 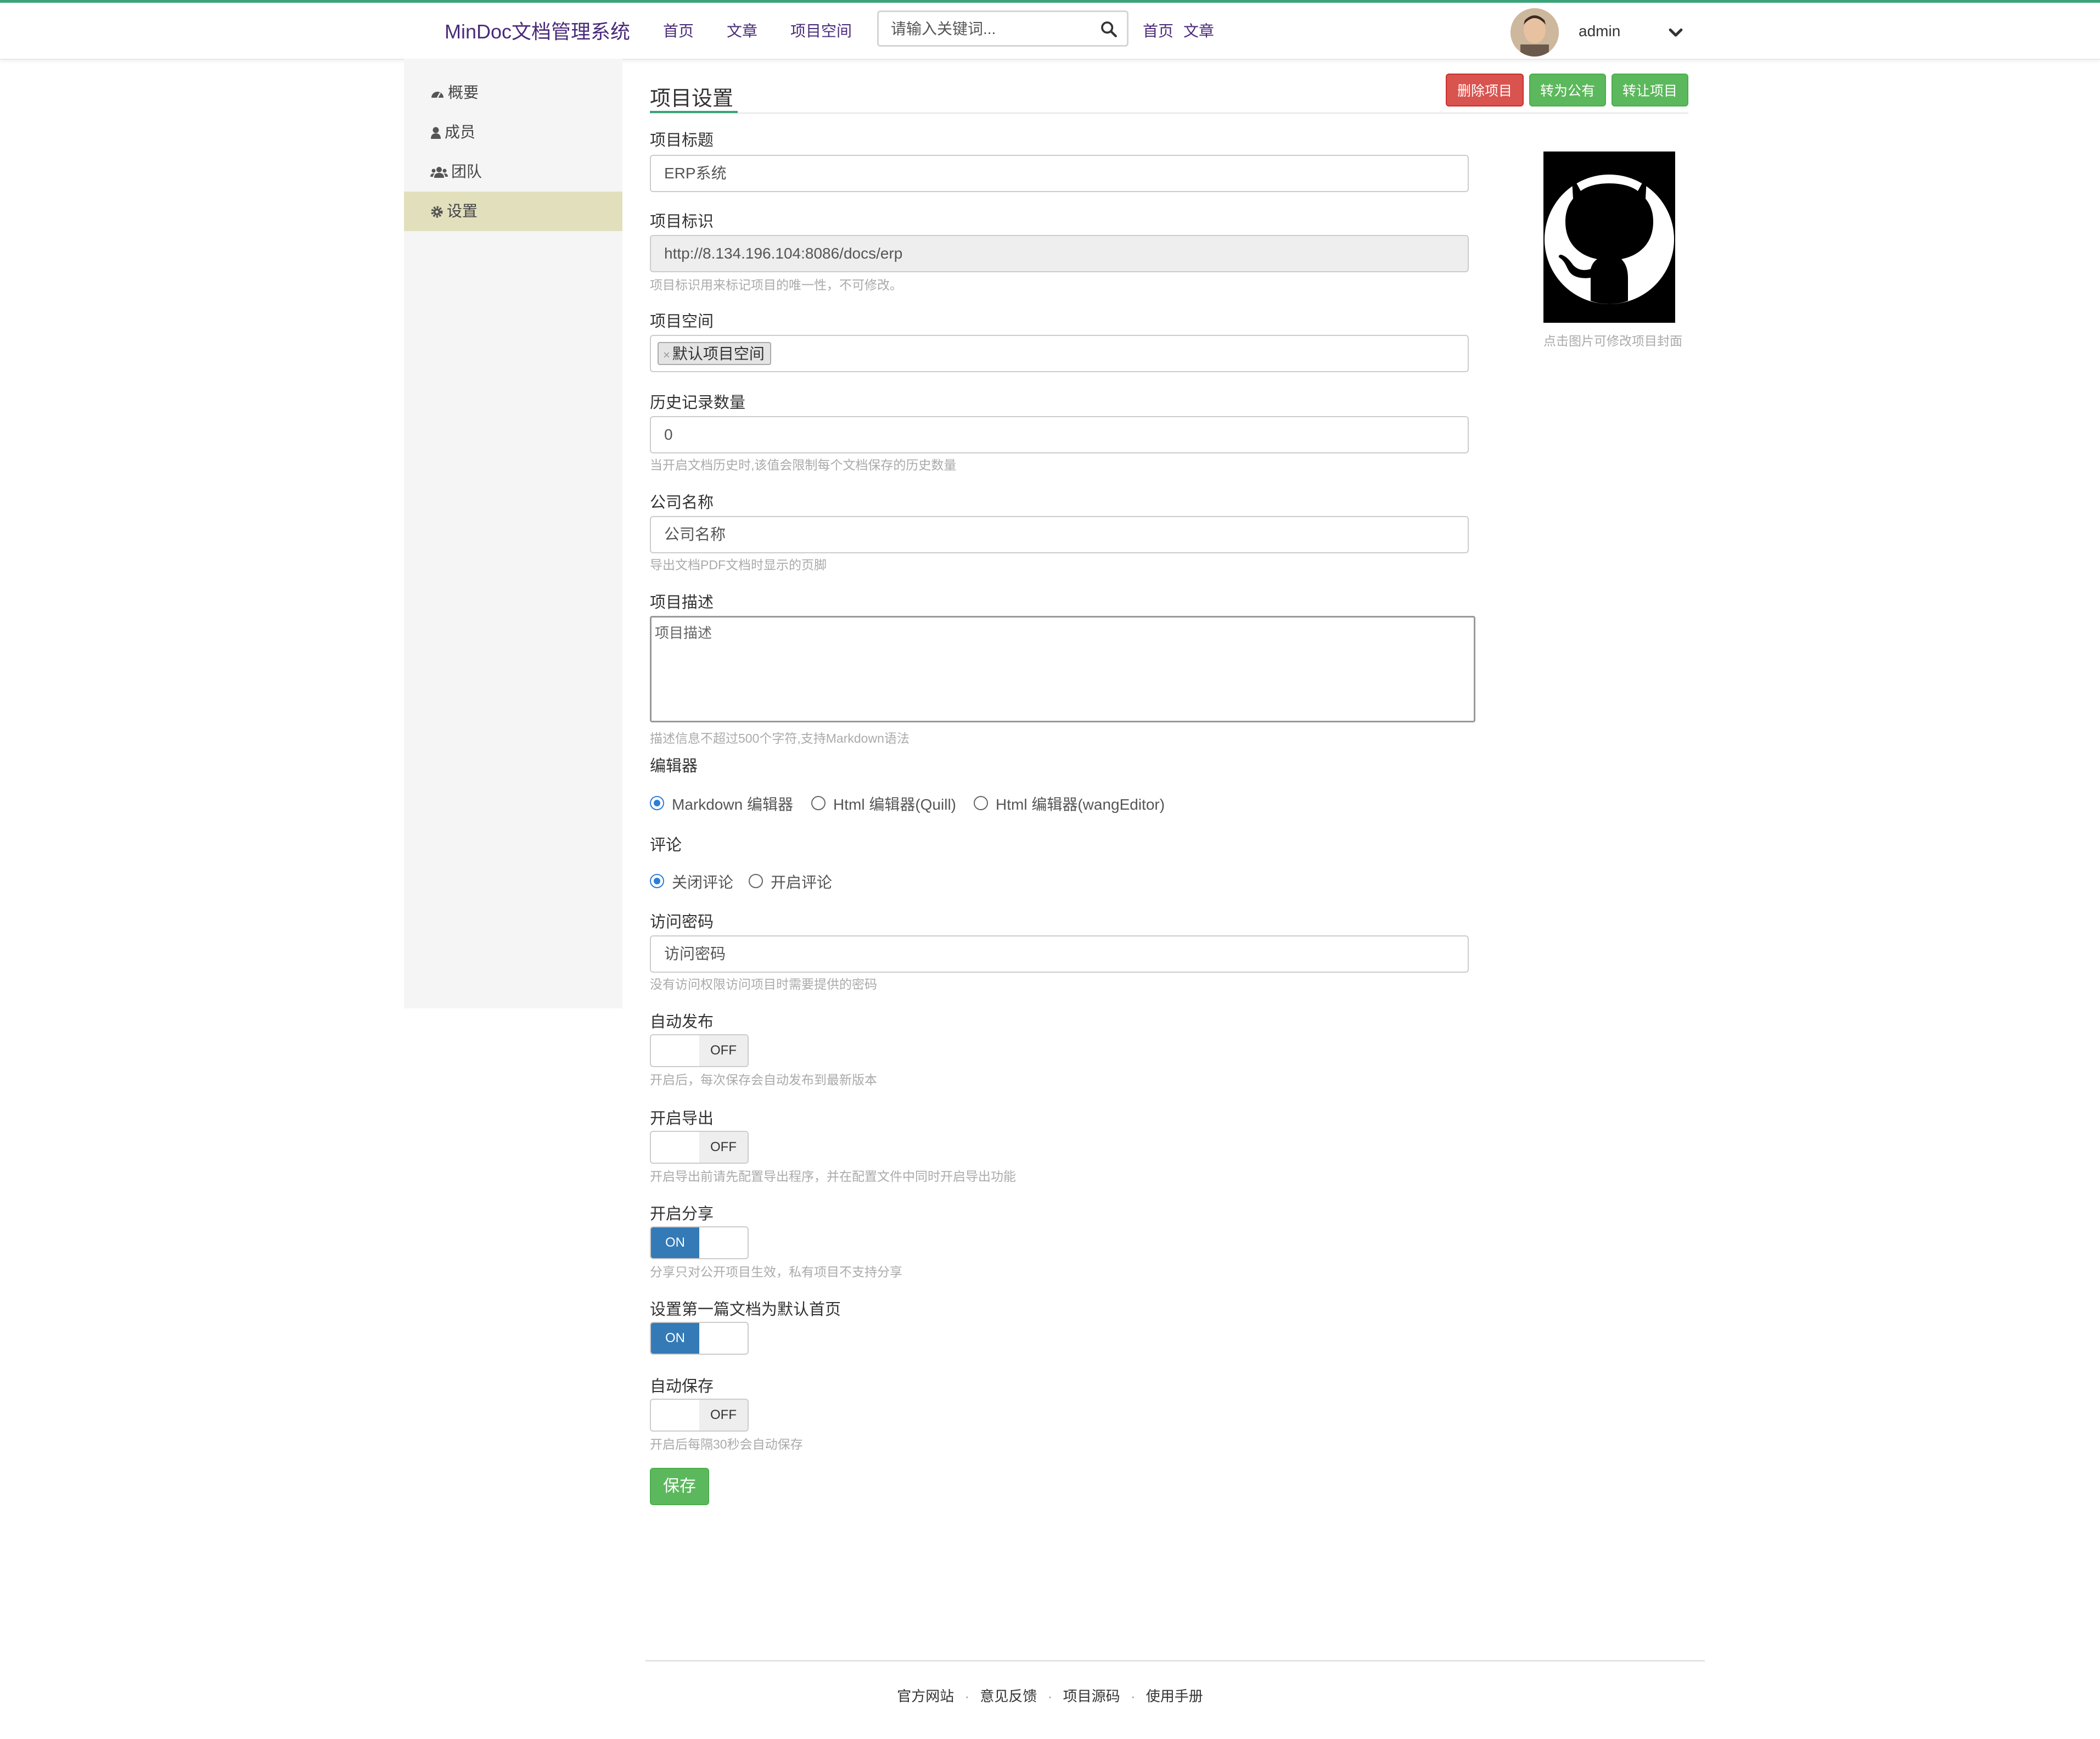 I want to click on history-count-help: 当开启文档历史时,该值会限制每个文档保存的历史数量, so click(x=803, y=465).